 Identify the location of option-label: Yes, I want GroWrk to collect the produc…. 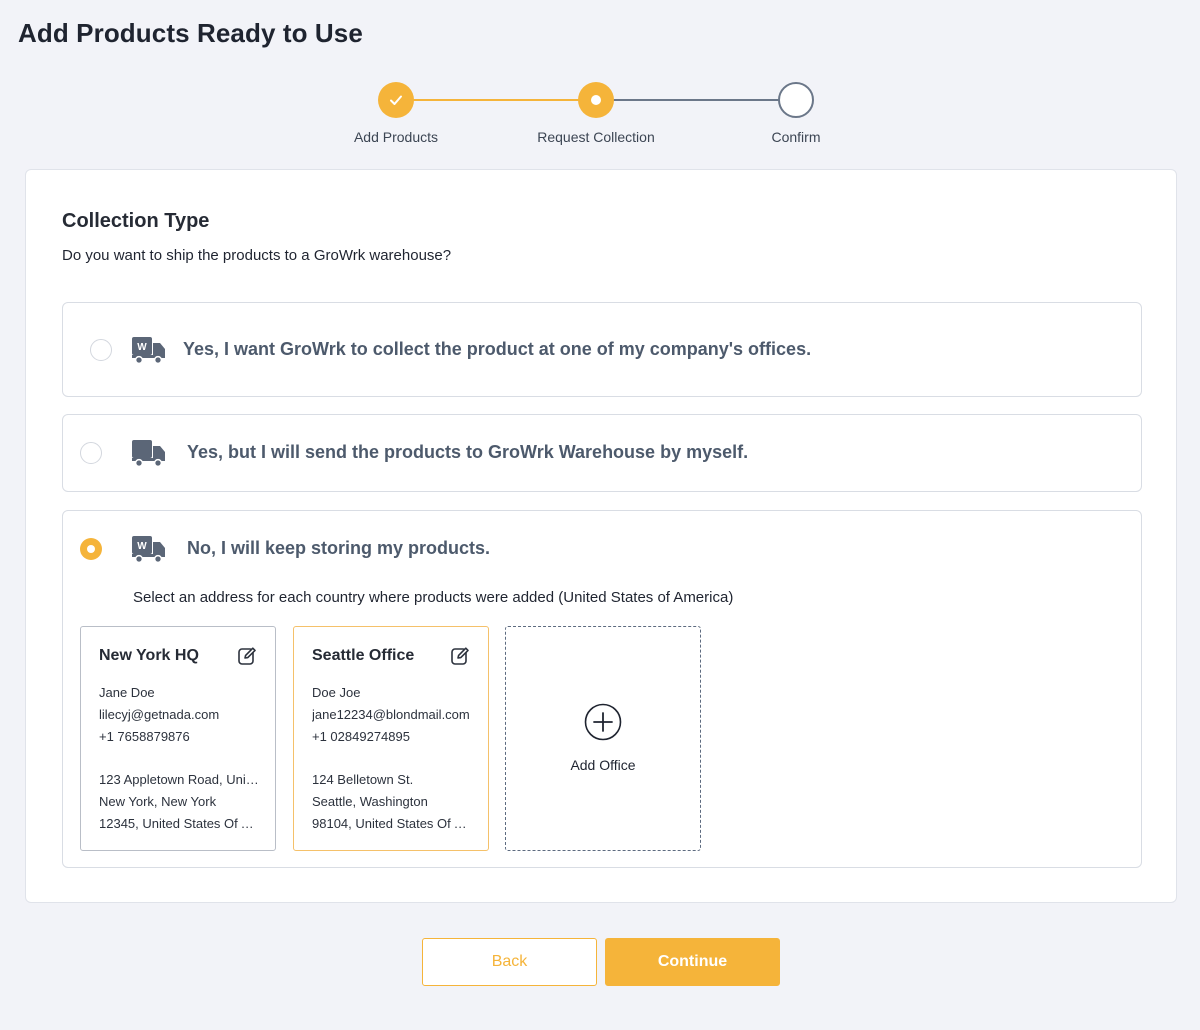
(497, 349).